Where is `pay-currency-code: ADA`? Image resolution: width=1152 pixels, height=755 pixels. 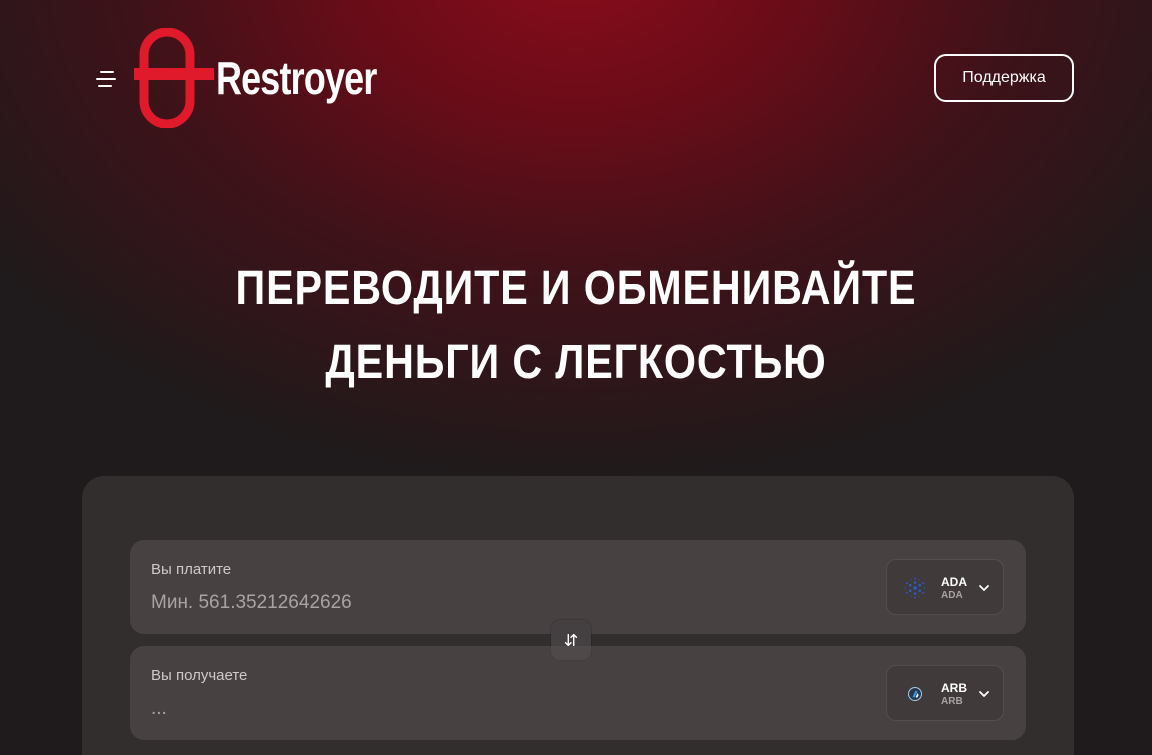
pay-currency-code: ADA is located at coordinates (954, 582).